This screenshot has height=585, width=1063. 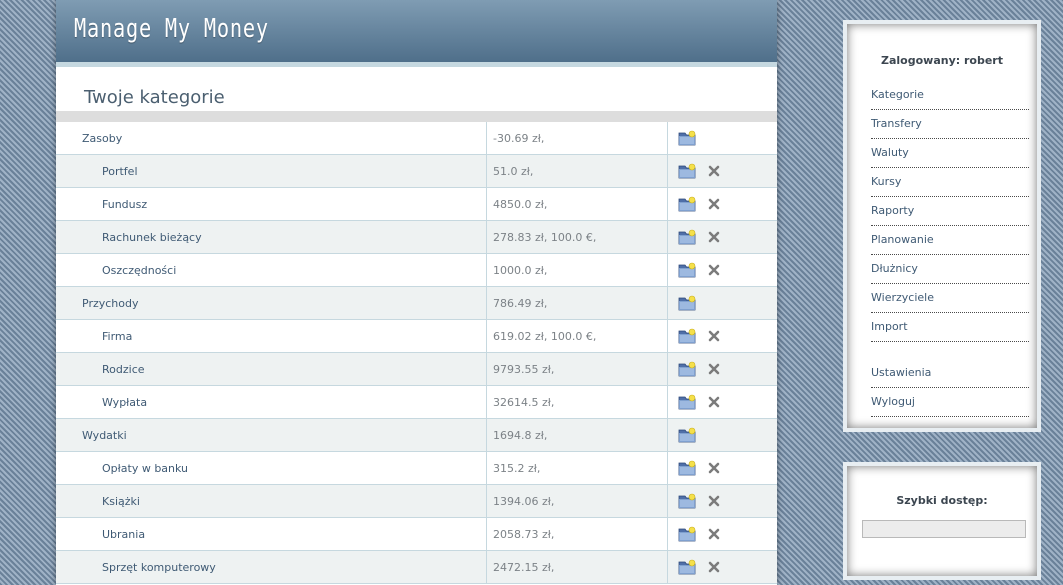 I want to click on category-value: 619.02 zł, 100.0 €,, so click(x=577, y=336).